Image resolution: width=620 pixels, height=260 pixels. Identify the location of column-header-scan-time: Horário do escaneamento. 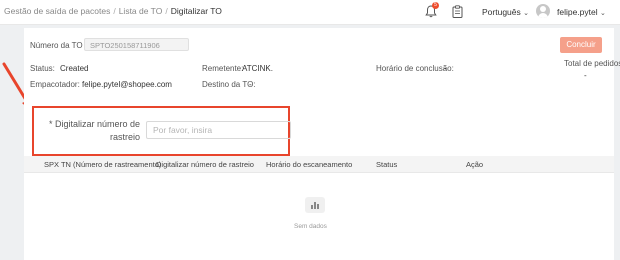
(309, 164).